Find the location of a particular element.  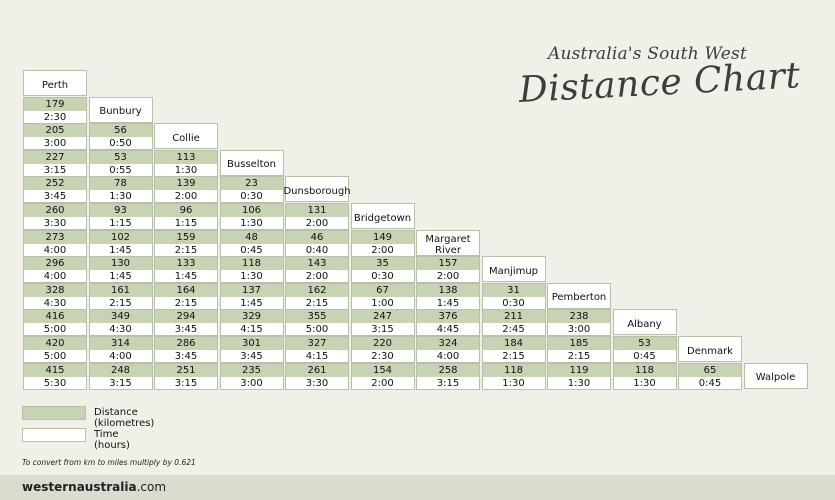

time-value: 3:30 is located at coordinates (317, 382).